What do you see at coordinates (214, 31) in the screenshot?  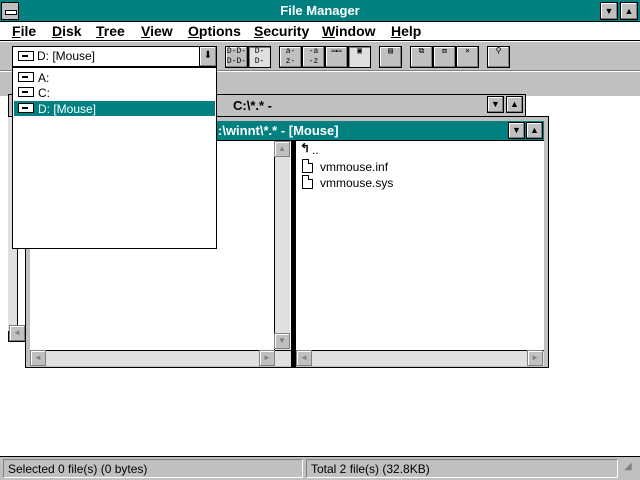 I see `menu-options: Options` at bounding box center [214, 31].